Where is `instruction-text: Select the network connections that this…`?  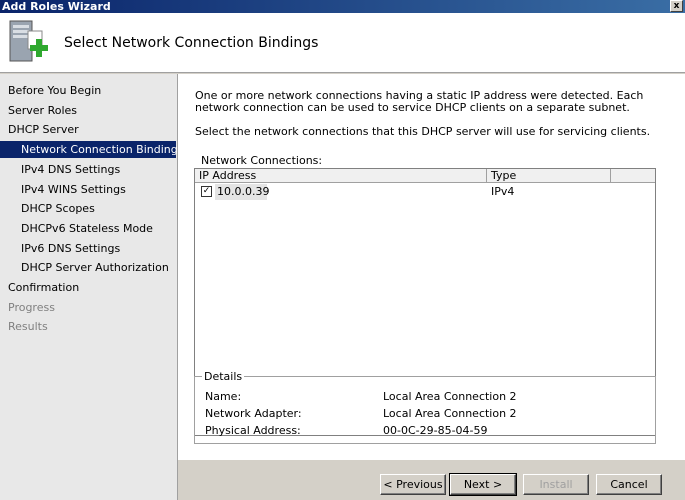 instruction-text: Select the network connections that this… is located at coordinates (423, 131).